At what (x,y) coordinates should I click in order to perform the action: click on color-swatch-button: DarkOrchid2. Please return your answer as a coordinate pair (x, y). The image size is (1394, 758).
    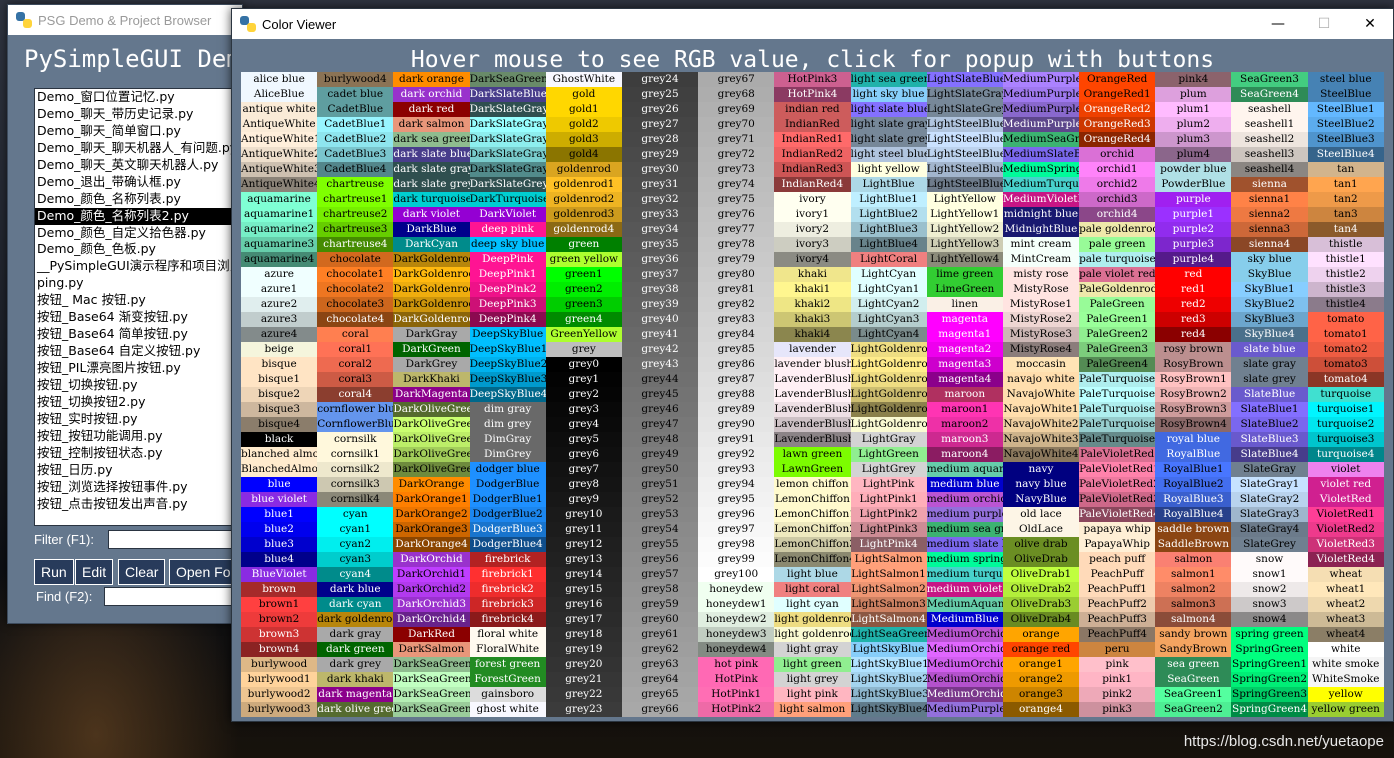
    Looking at the image, I should click on (431, 589).